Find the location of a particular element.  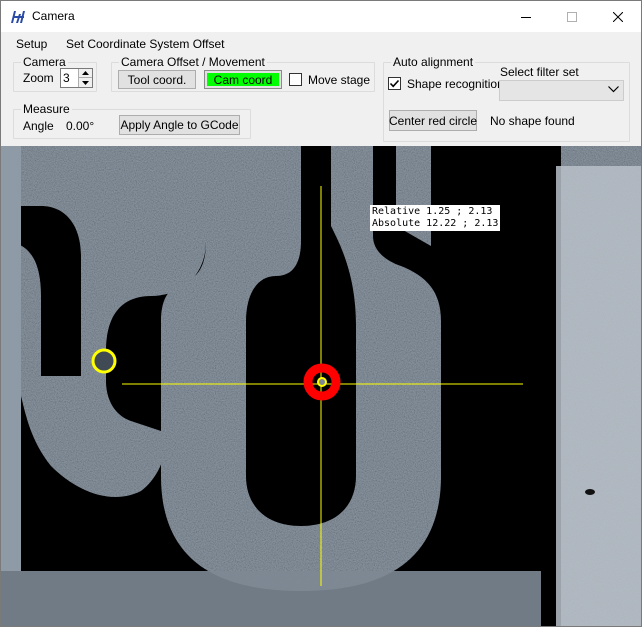

zoom-label: Zoom is located at coordinates (38, 78).